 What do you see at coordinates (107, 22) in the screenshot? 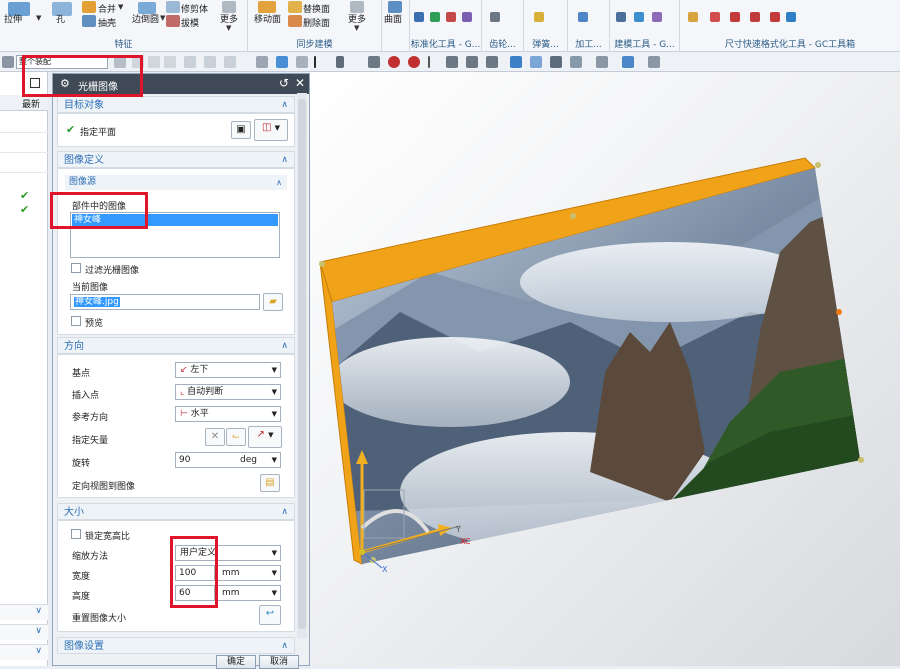
I see `shell-button: 抽壳` at bounding box center [107, 22].